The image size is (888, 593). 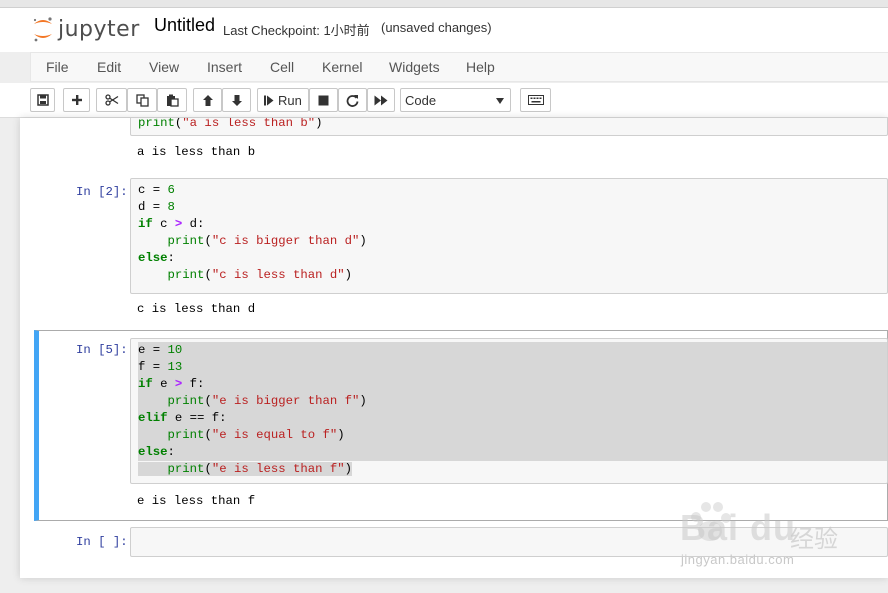 I want to click on stop-icon, so click(x=323, y=100).